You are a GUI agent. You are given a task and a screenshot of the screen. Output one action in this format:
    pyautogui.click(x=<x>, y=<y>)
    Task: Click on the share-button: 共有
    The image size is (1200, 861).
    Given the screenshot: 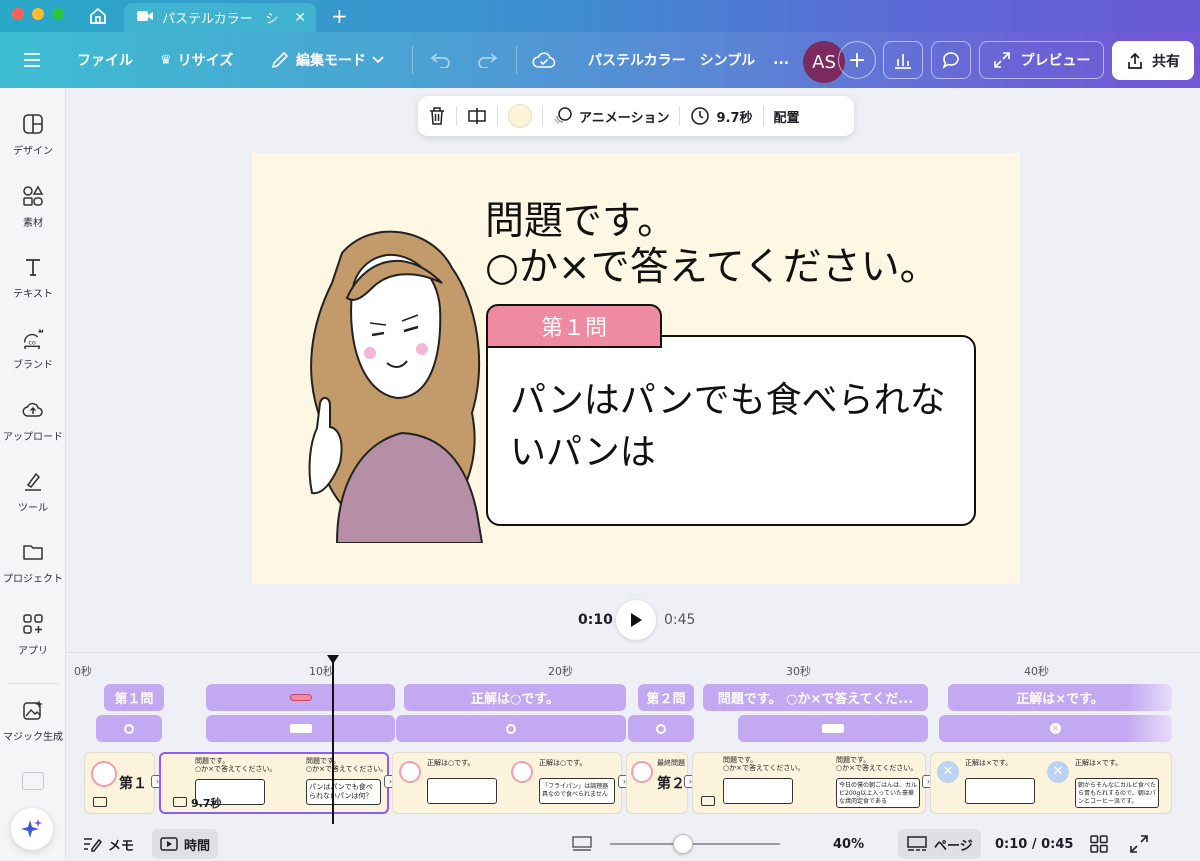 What is the action you would take?
    pyautogui.click(x=1153, y=60)
    